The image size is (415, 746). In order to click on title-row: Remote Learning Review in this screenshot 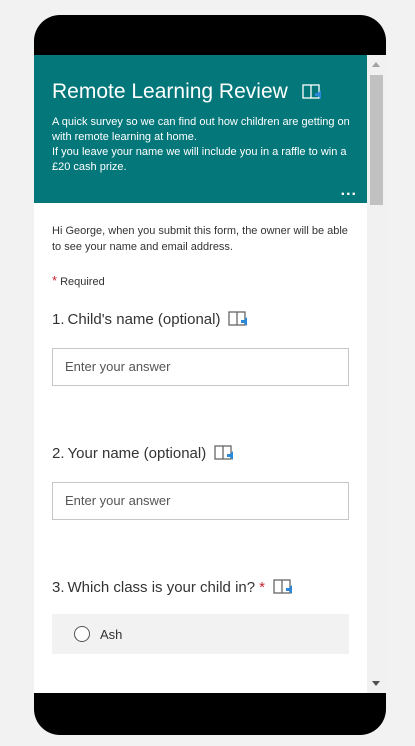, I will do `click(202, 92)`.